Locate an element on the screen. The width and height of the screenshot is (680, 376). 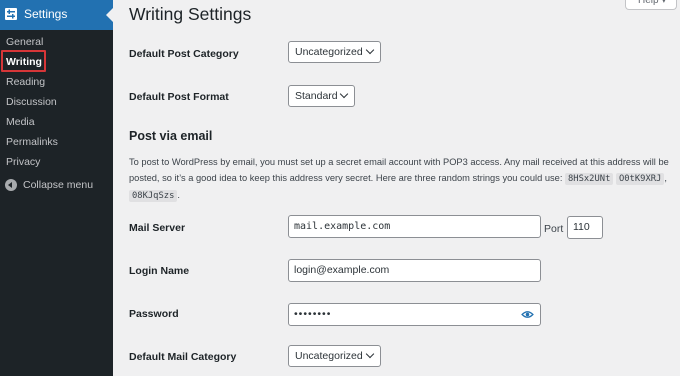
random-string: O0tK9XRJ is located at coordinates (640, 179).